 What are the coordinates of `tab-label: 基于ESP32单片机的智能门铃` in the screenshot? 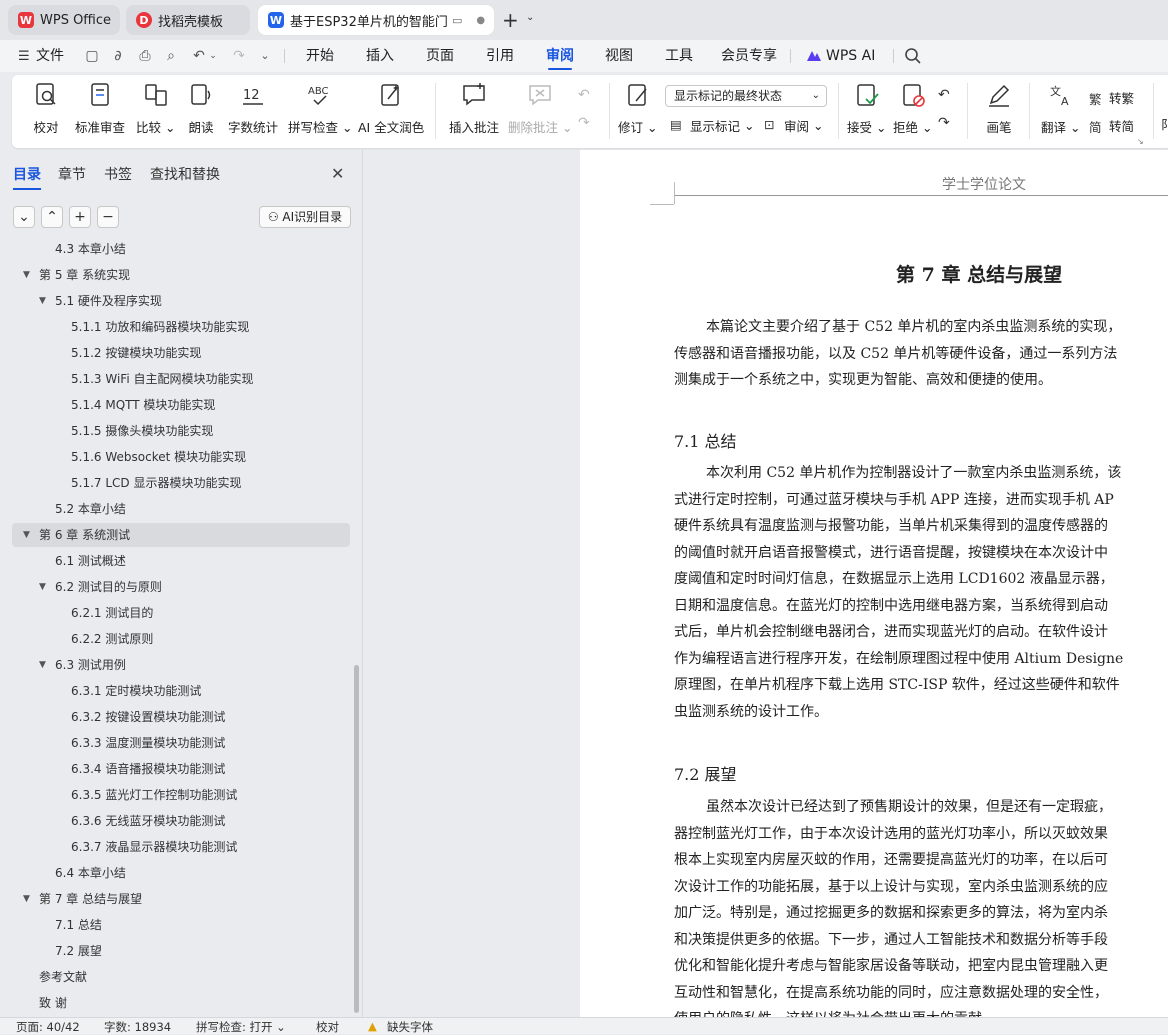 It's located at (369, 22).